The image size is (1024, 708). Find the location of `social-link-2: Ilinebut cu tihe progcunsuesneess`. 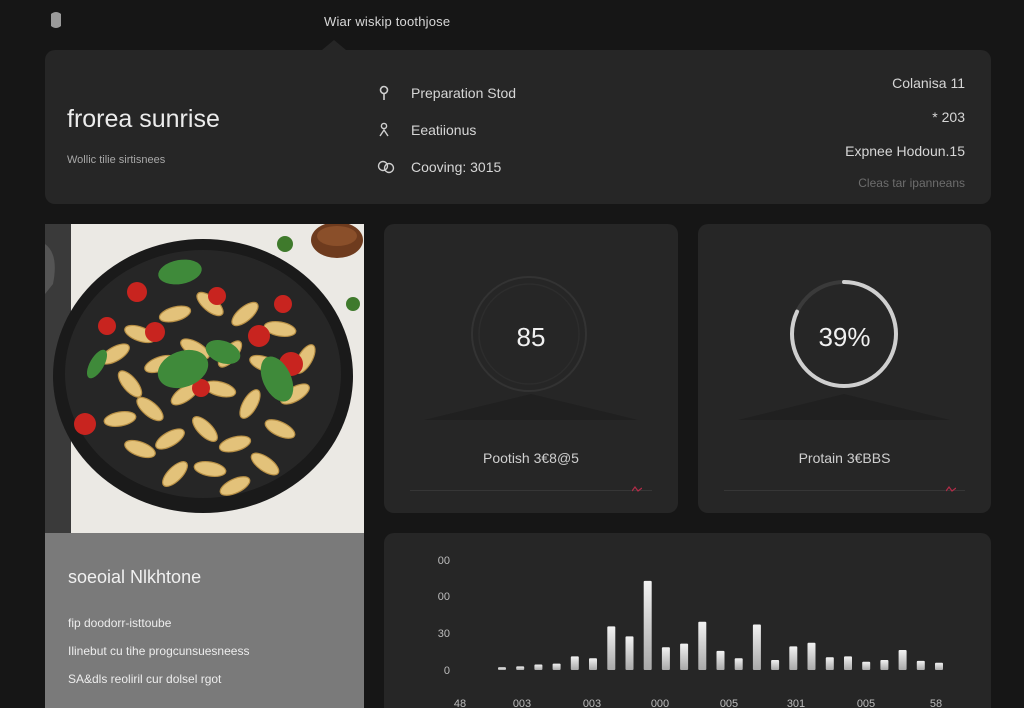

social-link-2: Ilinebut cu tihe progcunsuesneess is located at coordinates (158, 651).